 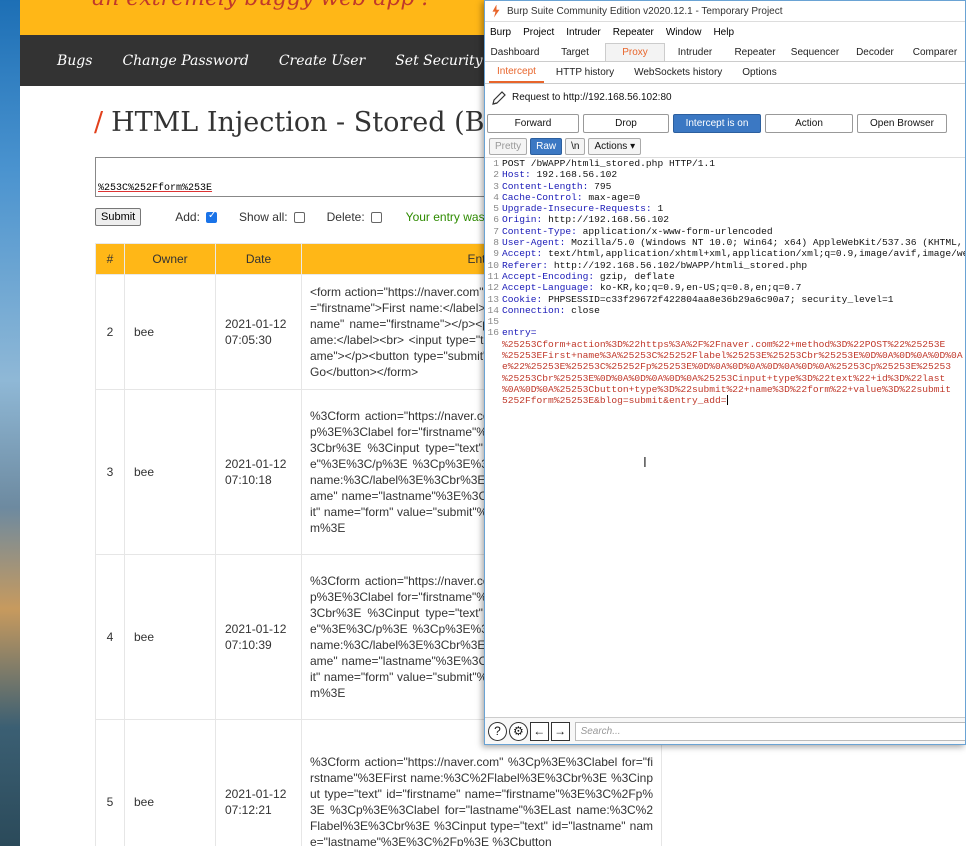 What do you see at coordinates (170, 259) in the screenshot?
I see `col-owner: Owner` at bounding box center [170, 259].